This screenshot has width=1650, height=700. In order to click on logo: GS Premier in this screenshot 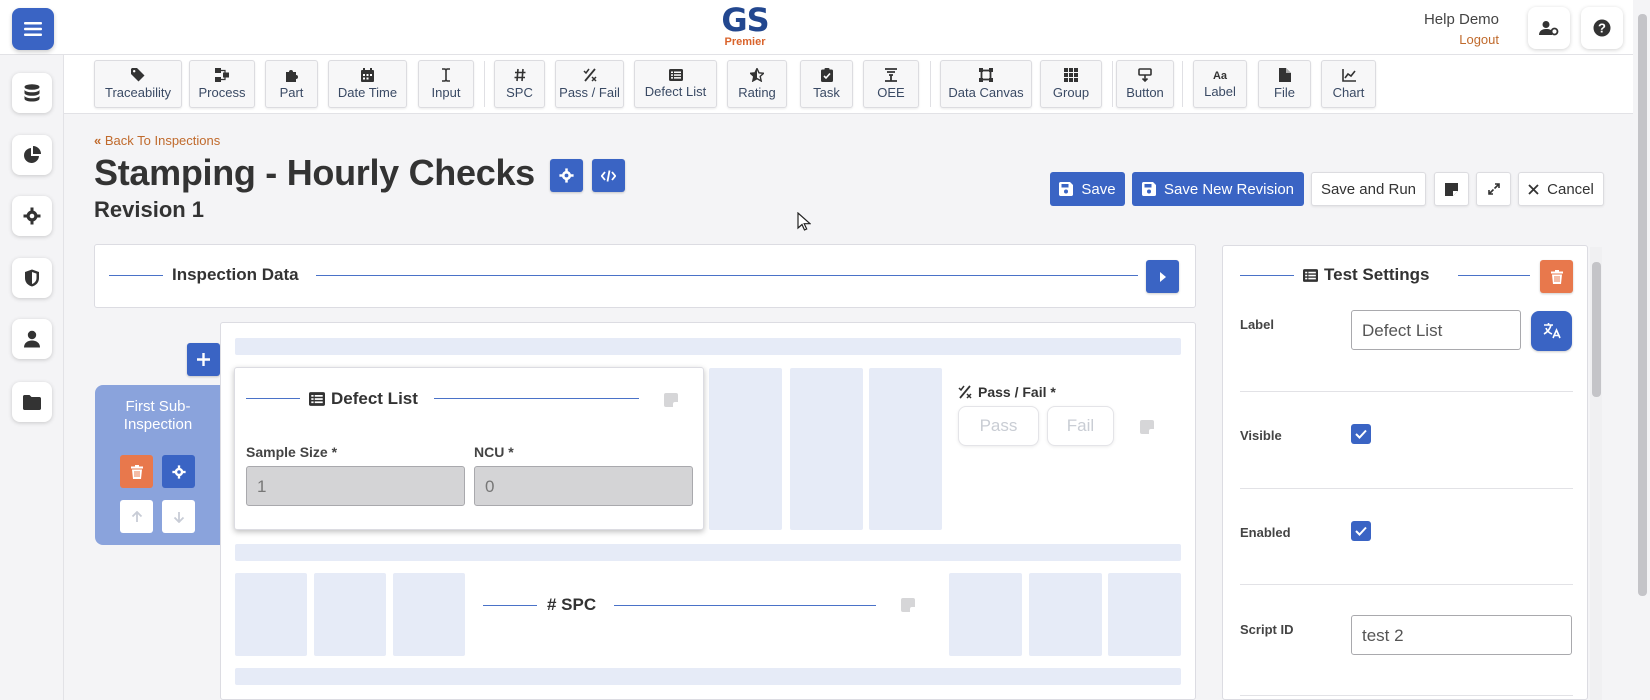, I will do `click(745, 25)`.